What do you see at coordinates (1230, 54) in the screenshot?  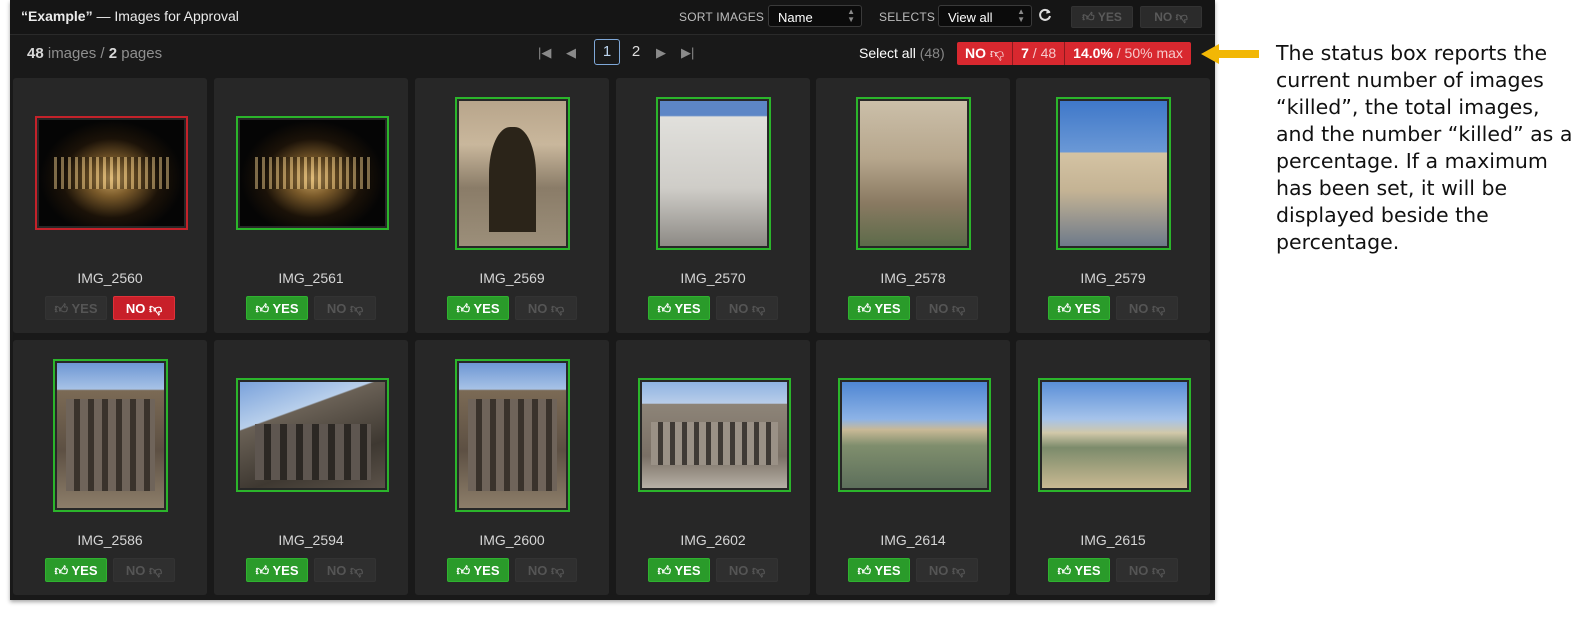 I see `arrow-icon` at bounding box center [1230, 54].